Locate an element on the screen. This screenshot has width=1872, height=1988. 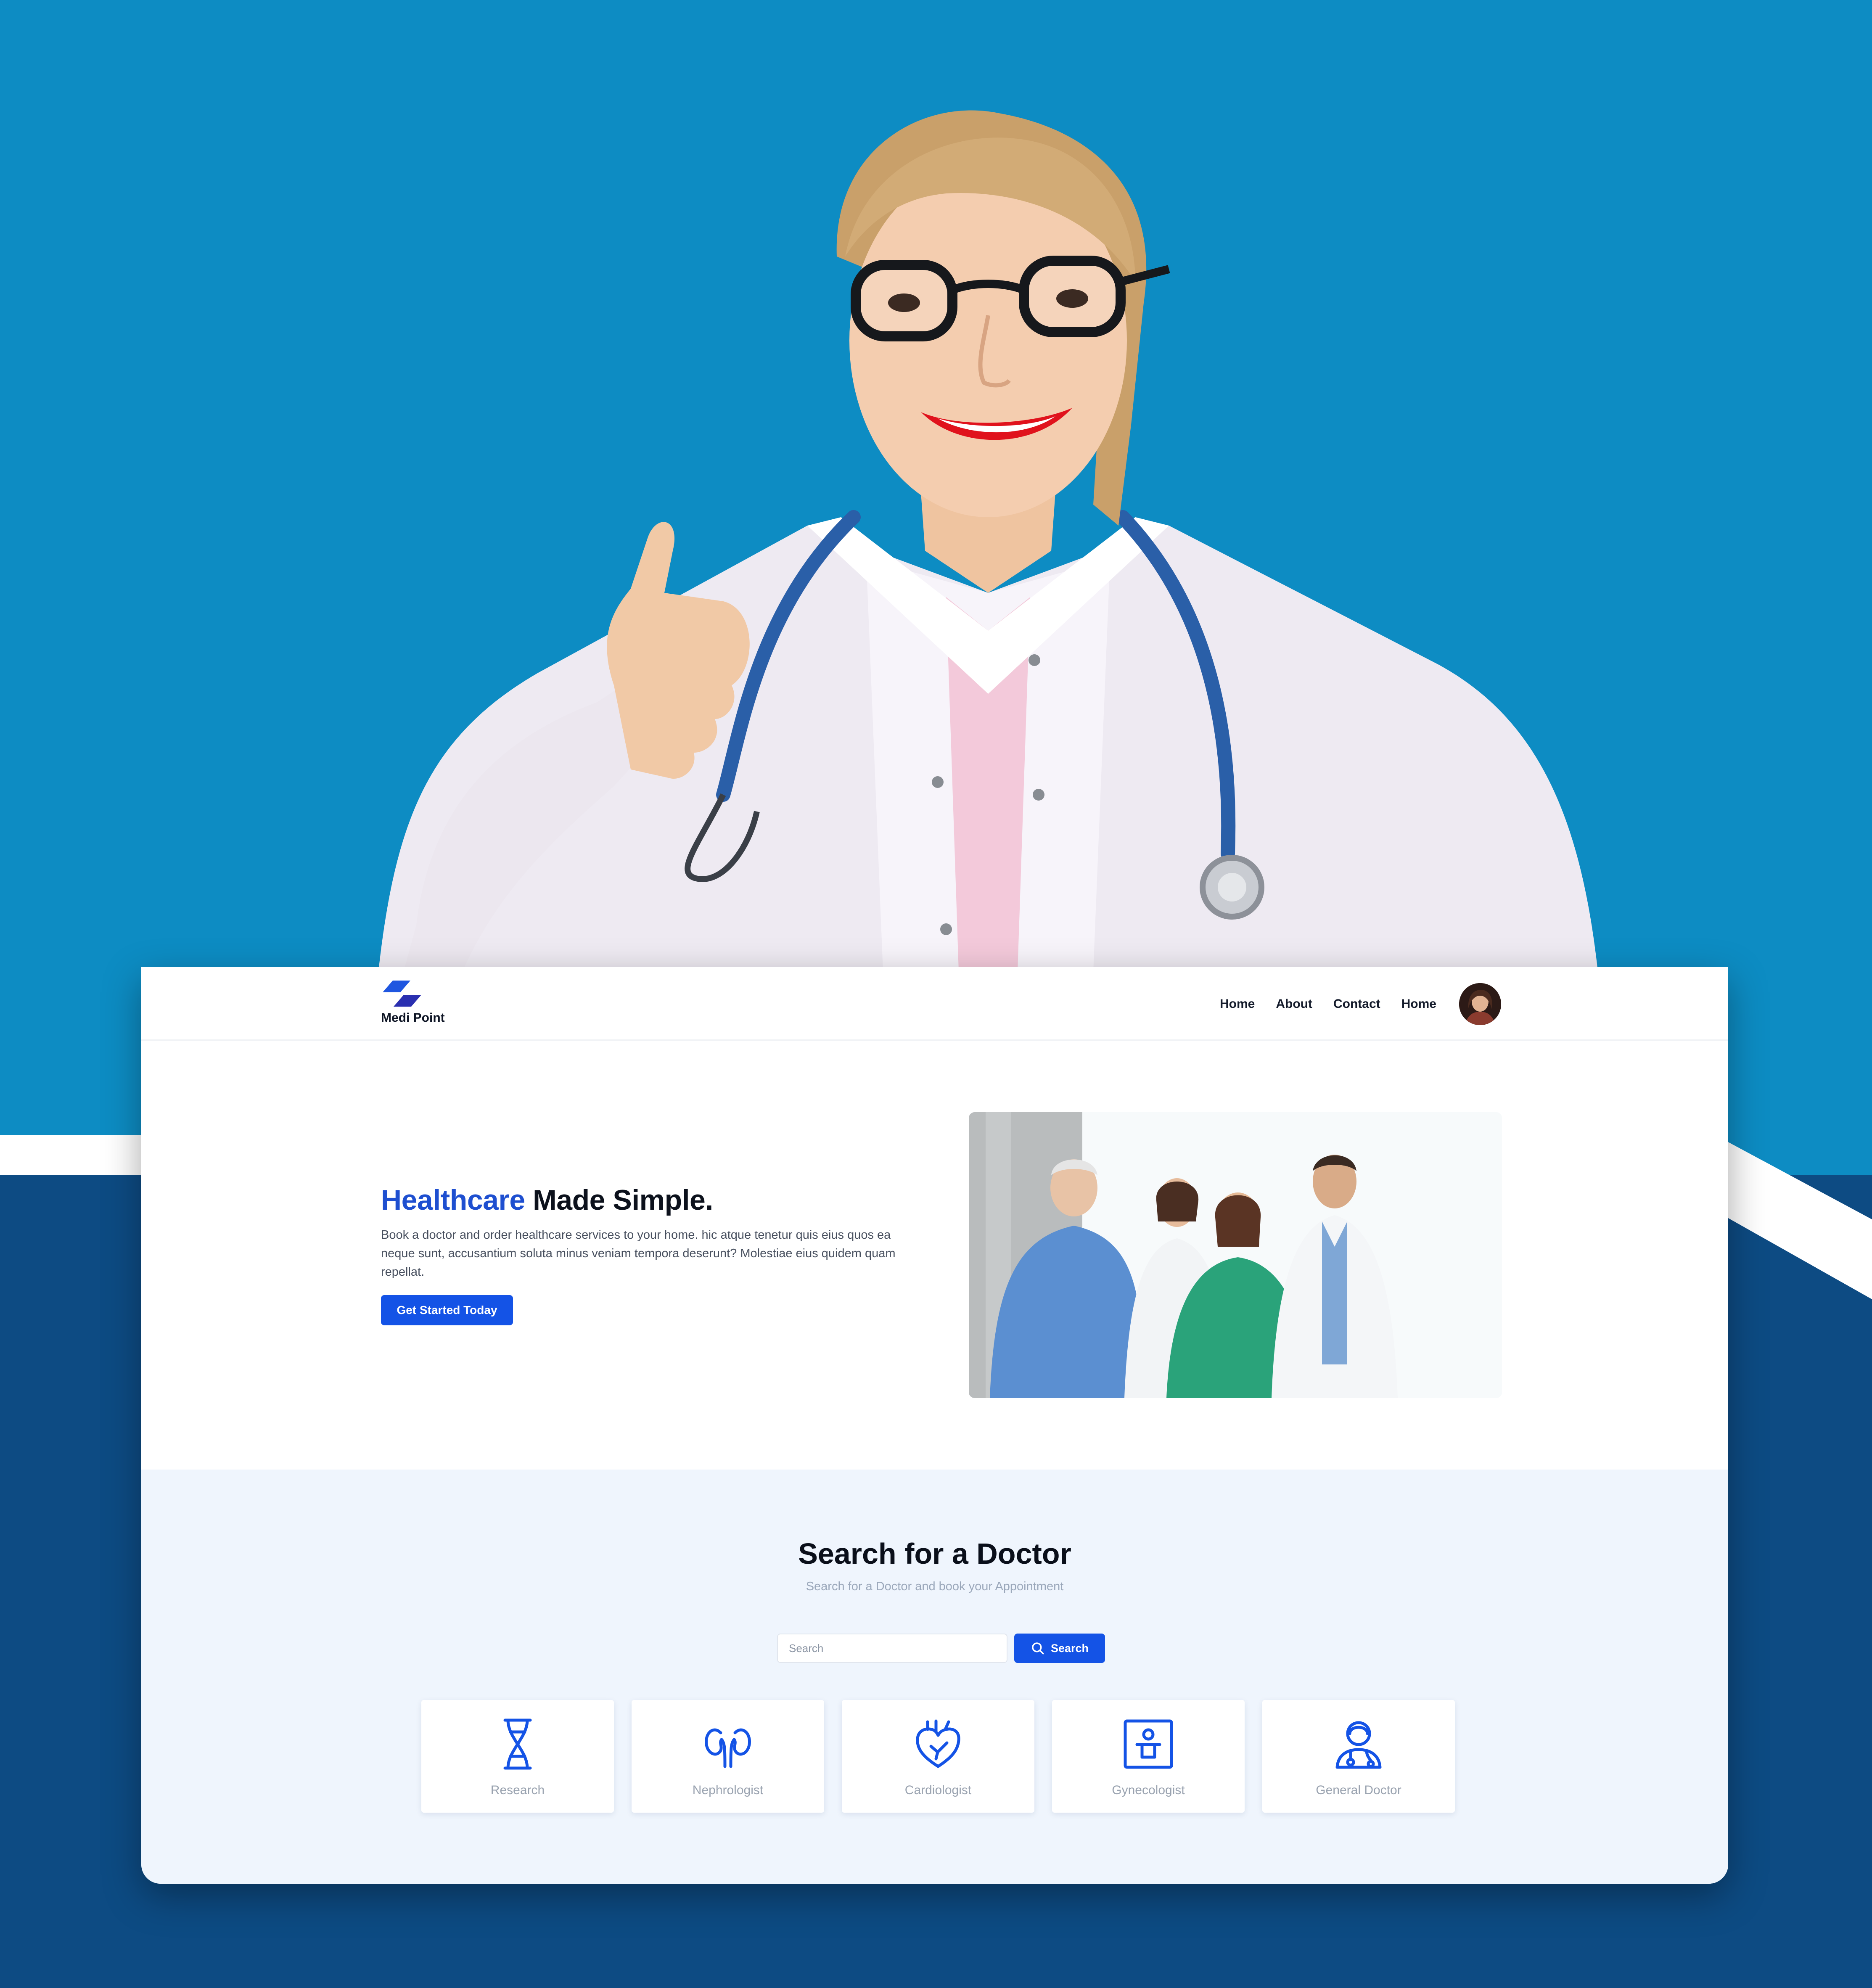
doctors-team-photo is located at coordinates (1235, 1255).